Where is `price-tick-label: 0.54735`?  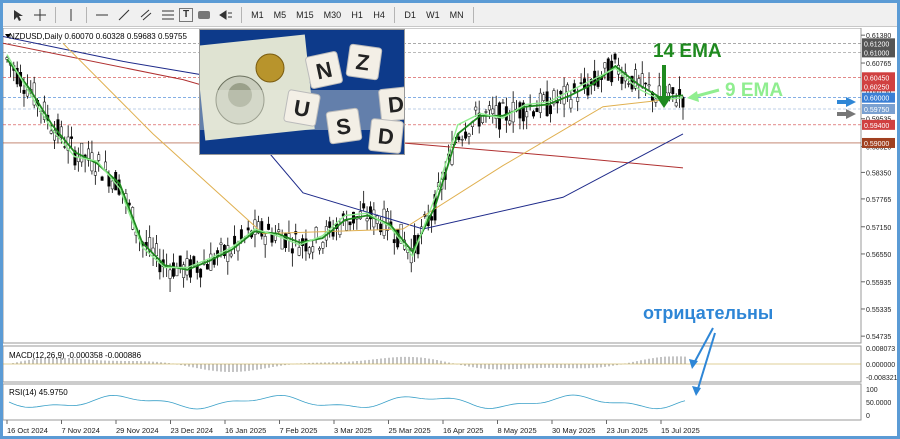 price-tick-label: 0.54735 is located at coordinates (878, 337).